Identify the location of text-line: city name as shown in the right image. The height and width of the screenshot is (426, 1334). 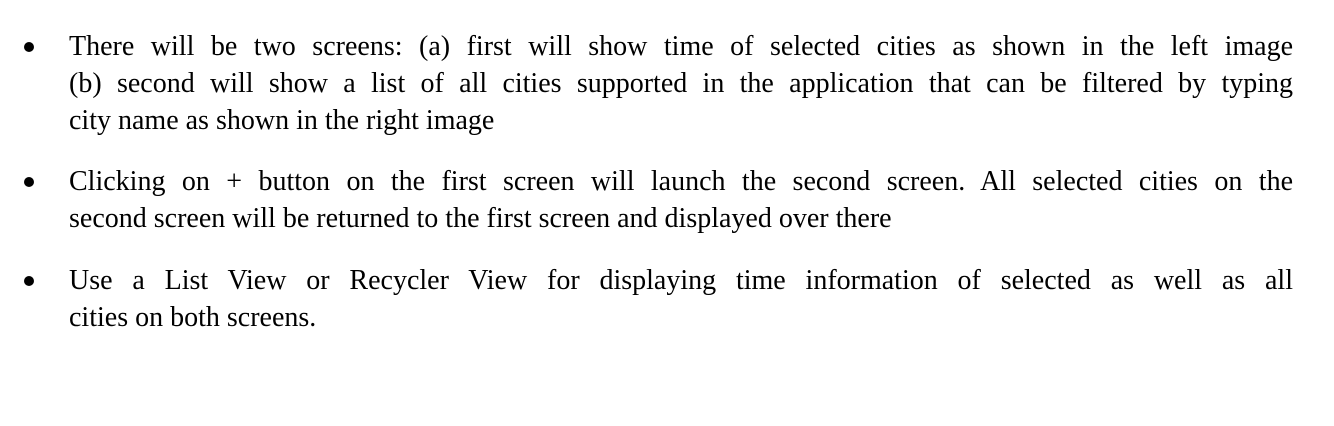
(282, 120).